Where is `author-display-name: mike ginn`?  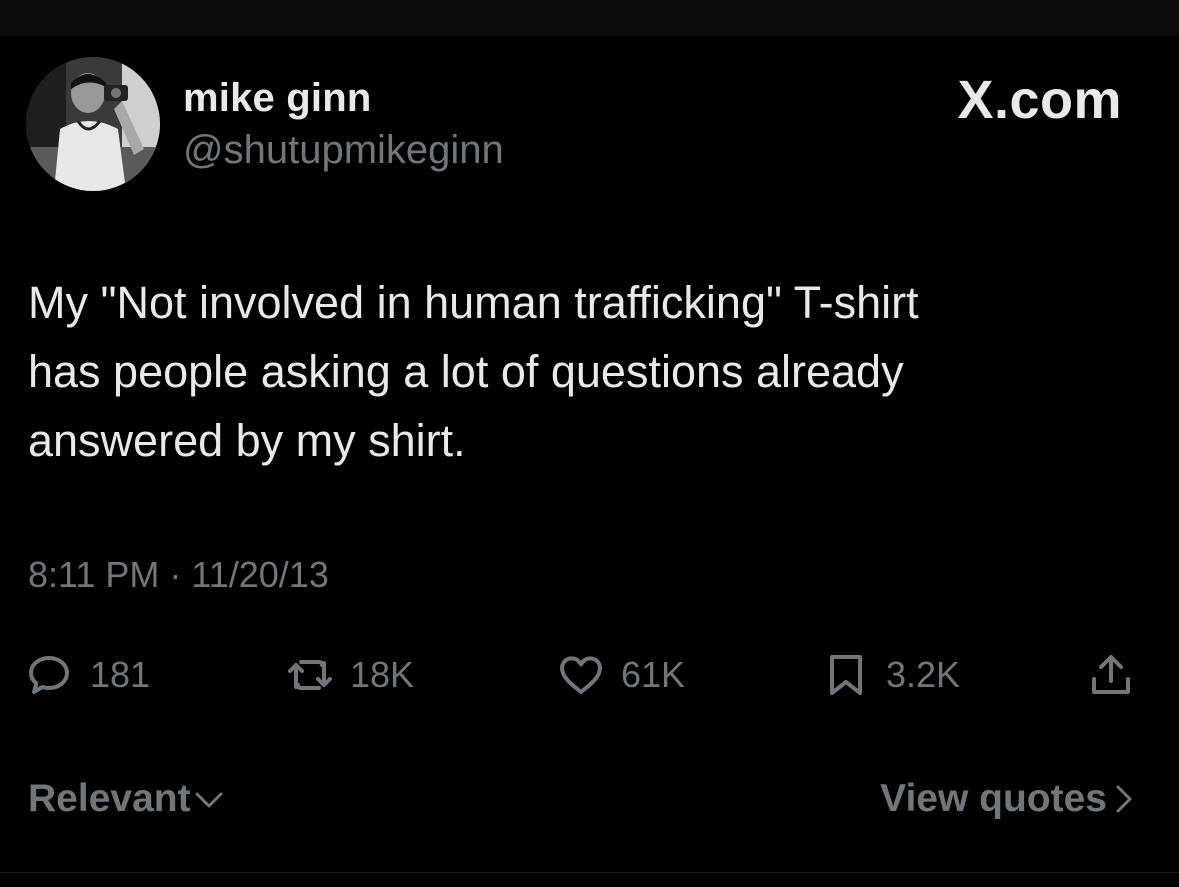
author-display-name: mike ginn is located at coordinates (277, 98).